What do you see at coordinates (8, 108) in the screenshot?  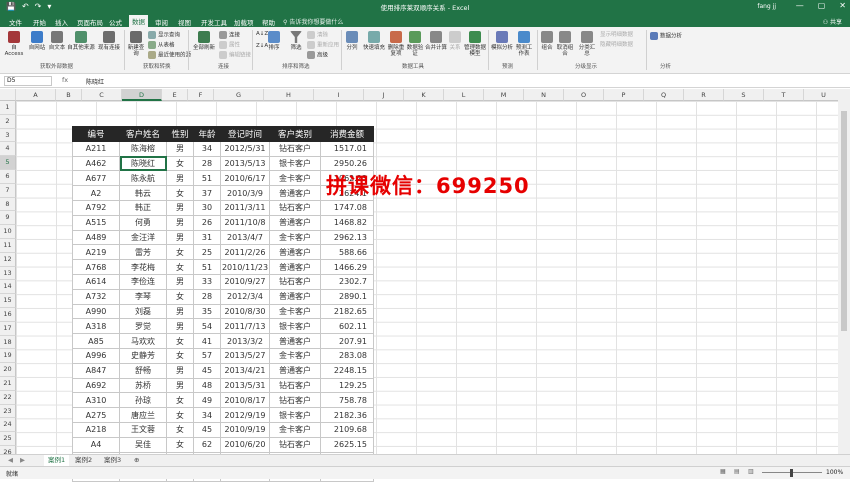 I see `row-header-1: 1` at bounding box center [8, 108].